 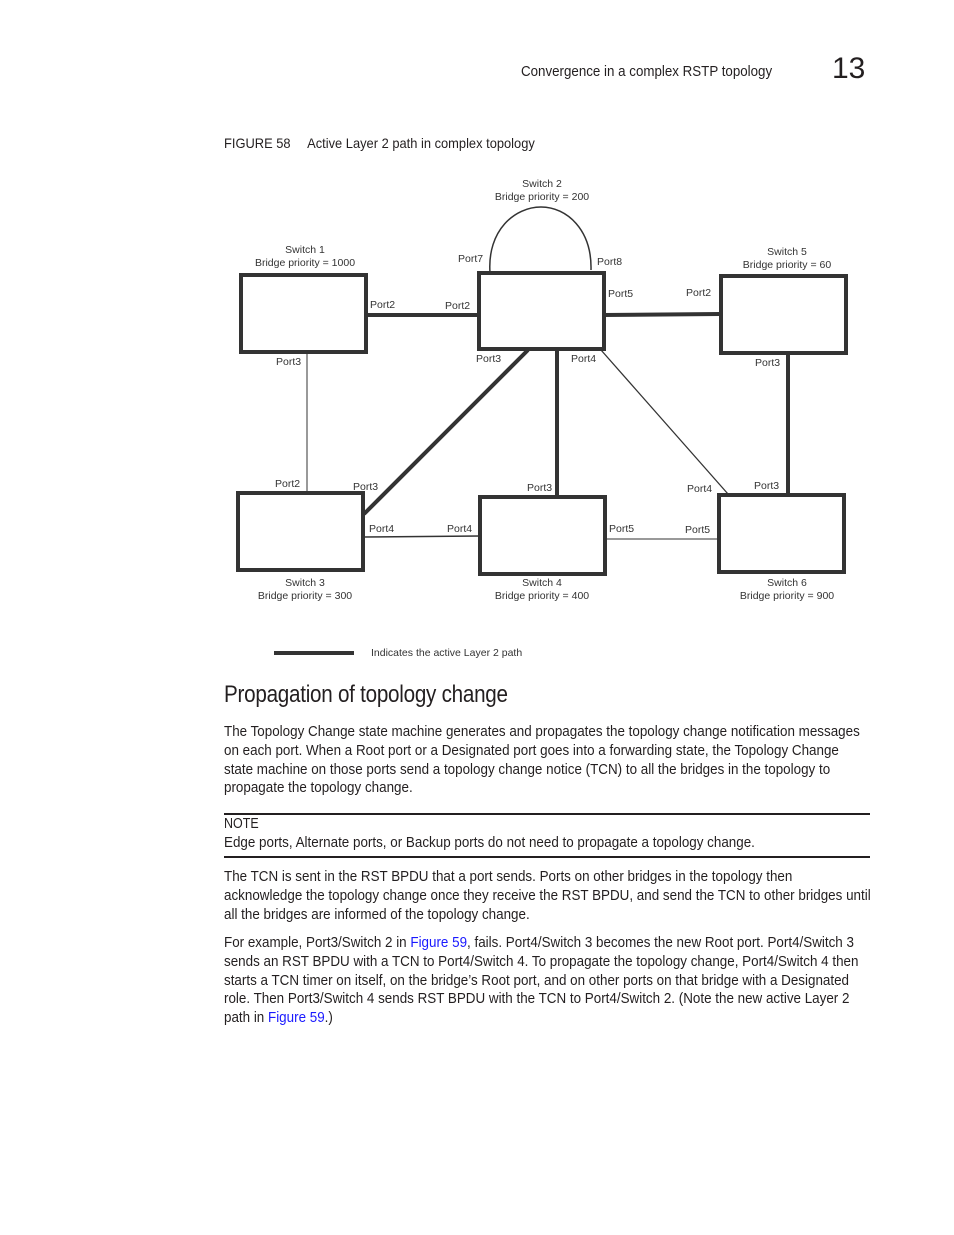 What do you see at coordinates (305, 583) in the screenshot?
I see `switch-3-name: Switch 3` at bounding box center [305, 583].